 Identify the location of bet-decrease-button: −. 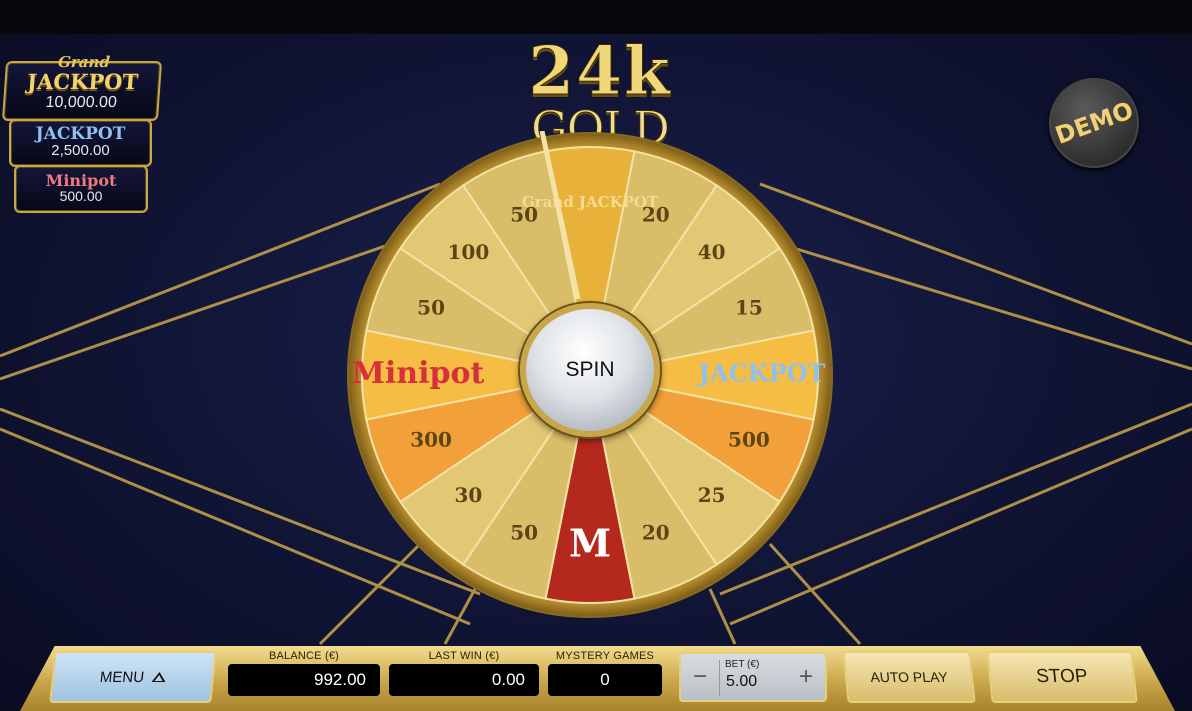
(700, 677).